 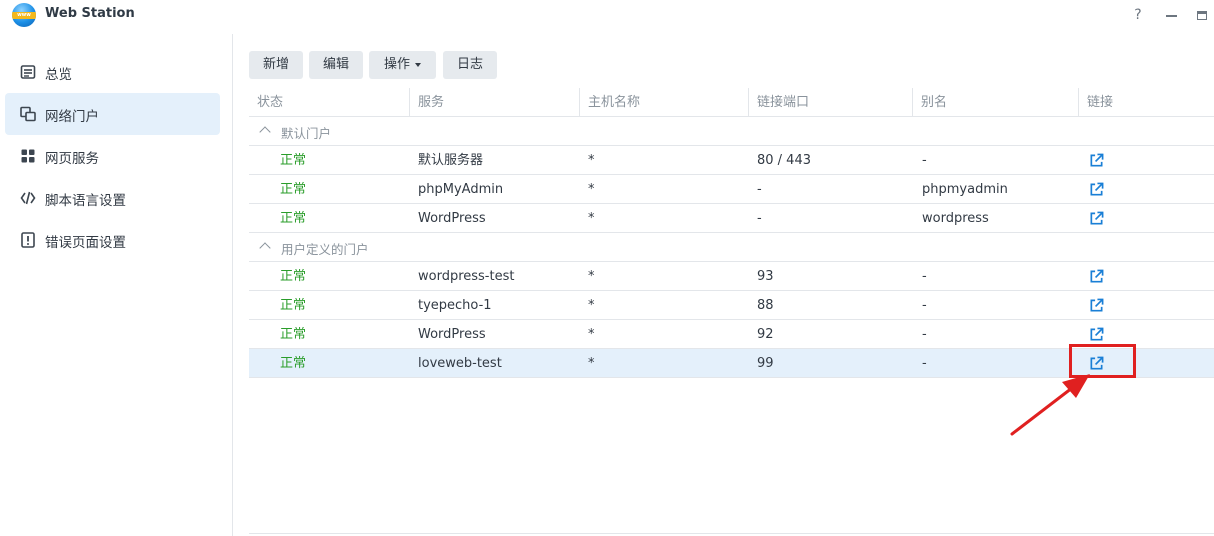 I want to click on maximize-button, so click(x=1202, y=15).